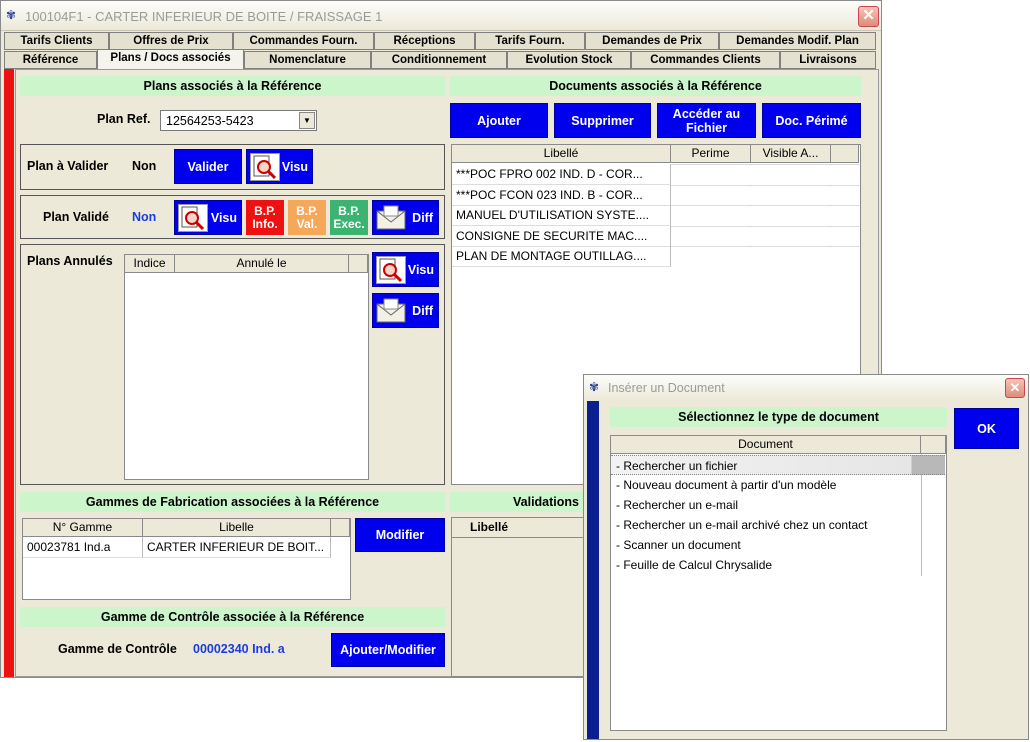 The image size is (1030, 742). I want to click on tab-demandes-modif-plan: Demandes Modif. Plan, so click(797, 41).